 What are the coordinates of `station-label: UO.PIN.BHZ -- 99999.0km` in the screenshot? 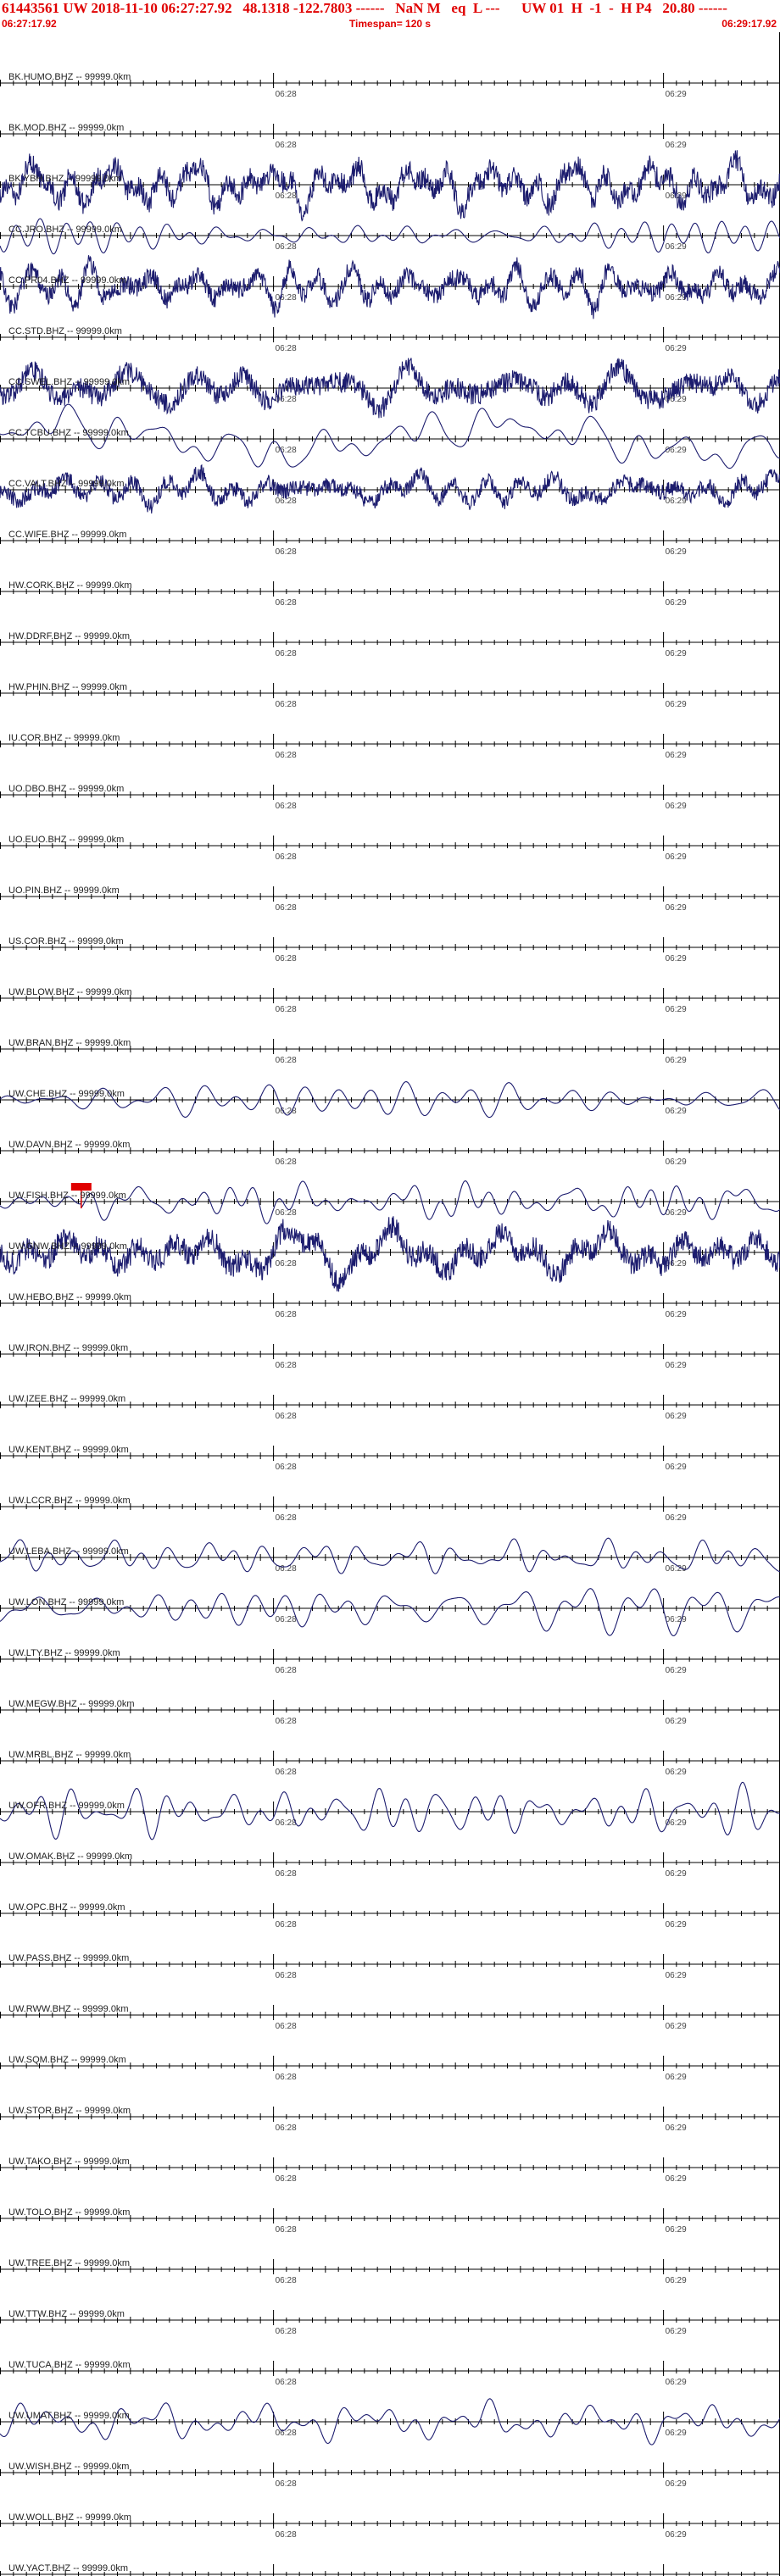 It's located at (64, 891).